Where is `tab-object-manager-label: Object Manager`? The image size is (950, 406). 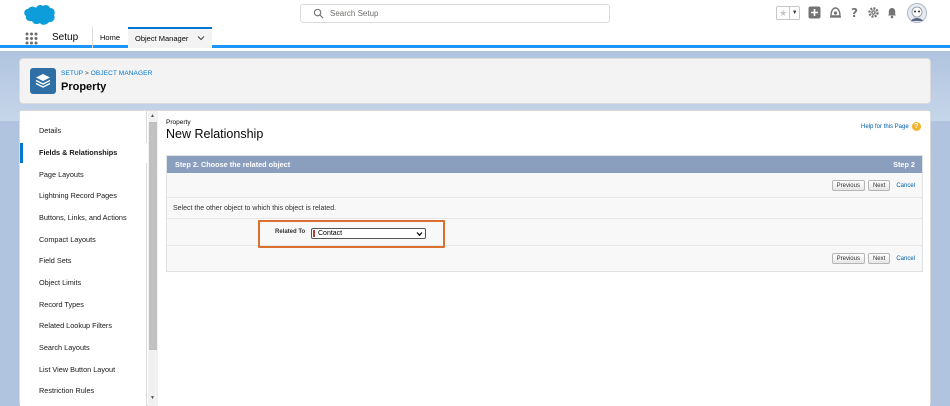 tab-object-manager-label: Object Manager is located at coordinates (162, 38).